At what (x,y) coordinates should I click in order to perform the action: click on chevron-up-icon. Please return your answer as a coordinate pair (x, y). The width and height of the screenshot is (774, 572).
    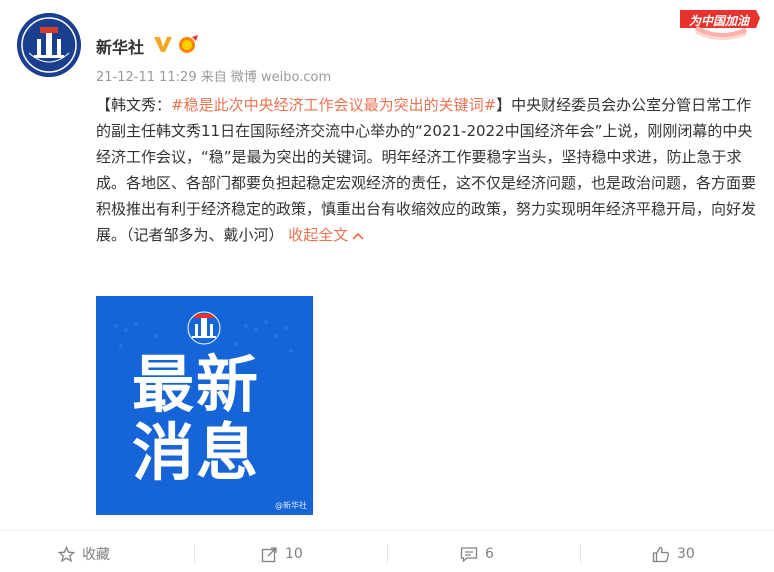
    Looking at the image, I should click on (358, 236).